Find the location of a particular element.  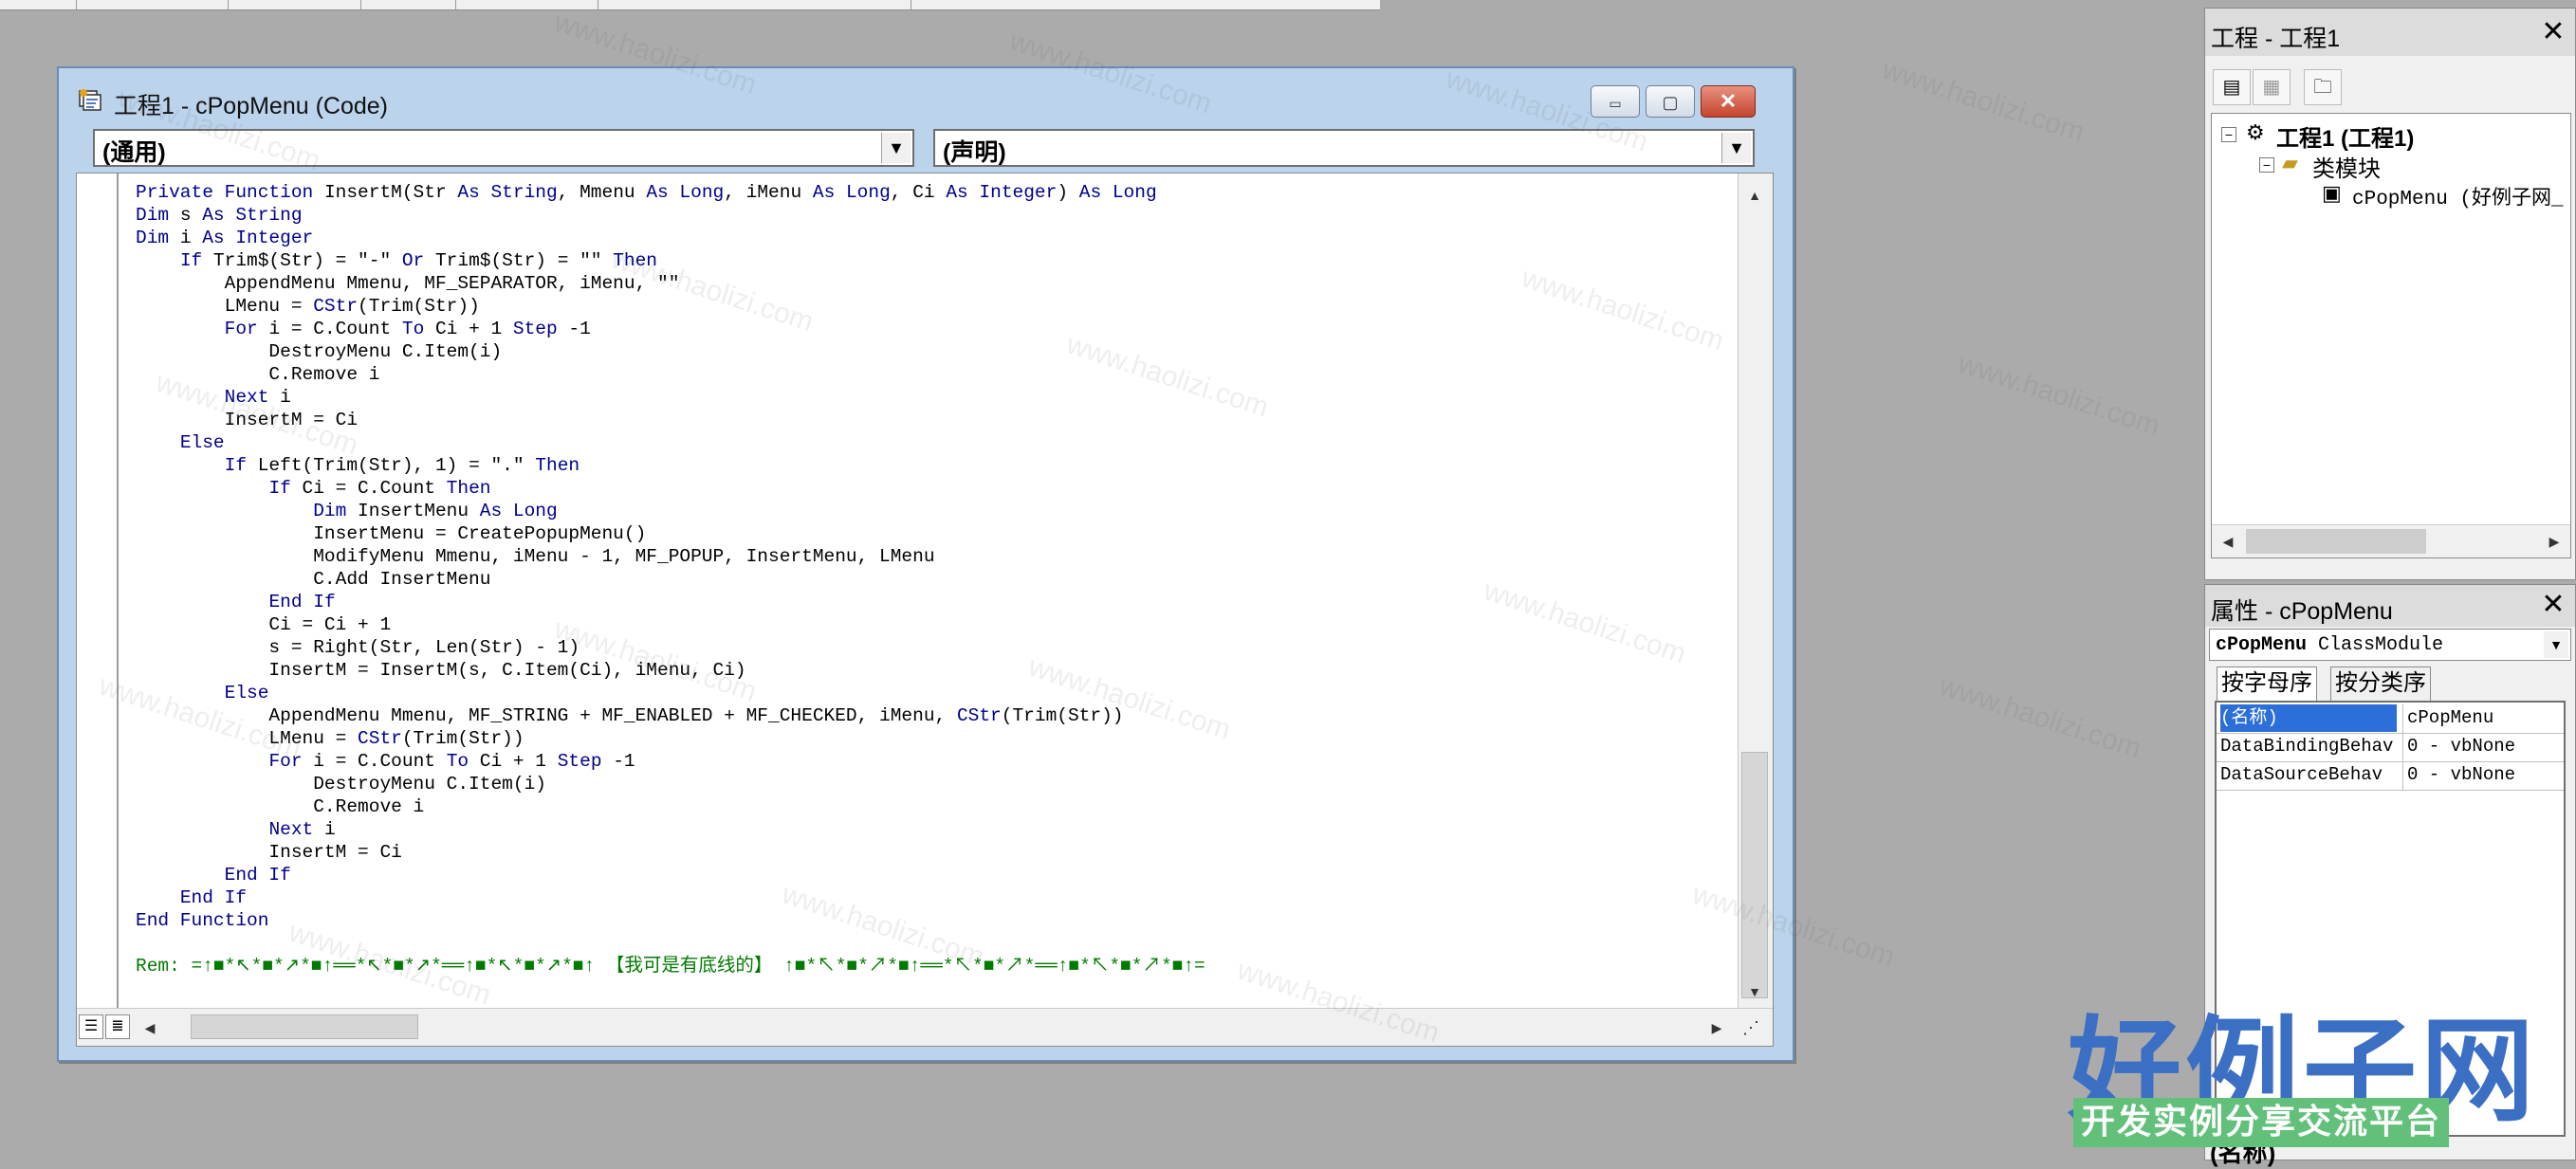

horizontal-scroll-thumb is located at coordinates (304, 1026).